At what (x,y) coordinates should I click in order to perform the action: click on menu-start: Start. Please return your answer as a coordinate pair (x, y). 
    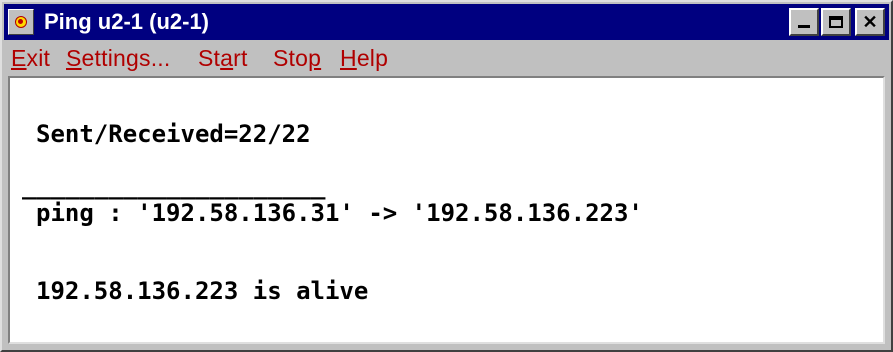
    Looking at the image, I should click on (223, 58).